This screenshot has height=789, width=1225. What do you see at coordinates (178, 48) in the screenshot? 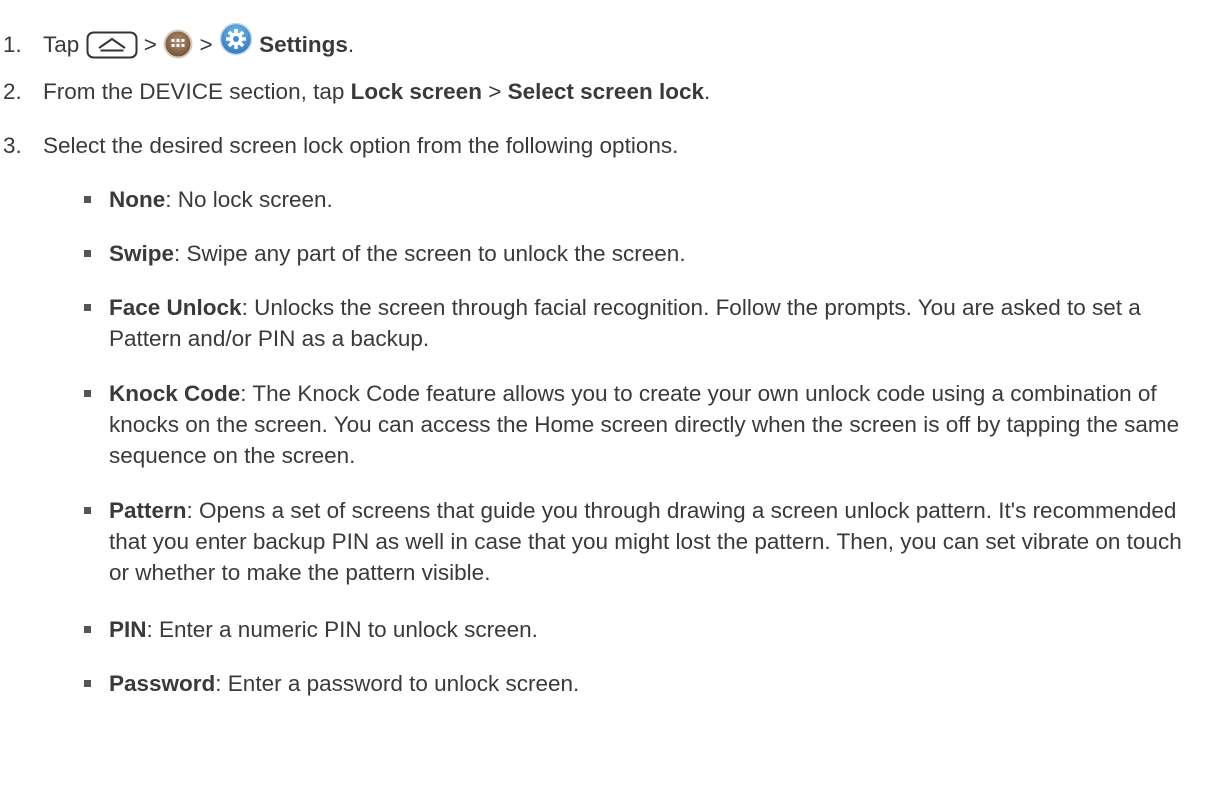
I see `apps-icon` at bounding box center [178, 48].